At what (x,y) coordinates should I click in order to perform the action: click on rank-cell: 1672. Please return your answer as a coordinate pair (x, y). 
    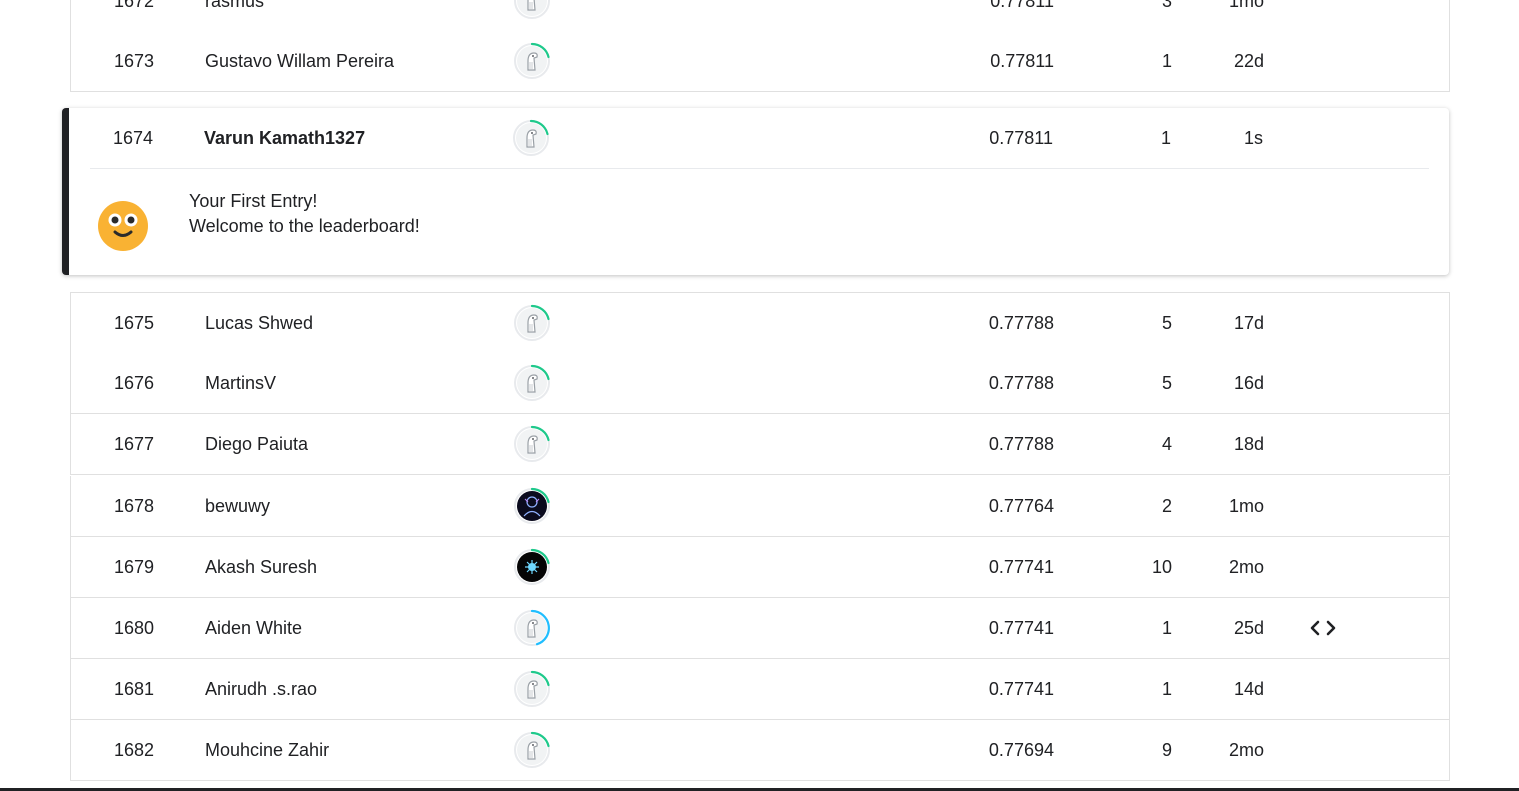
    Looking at the image, I should click on (133, 5).